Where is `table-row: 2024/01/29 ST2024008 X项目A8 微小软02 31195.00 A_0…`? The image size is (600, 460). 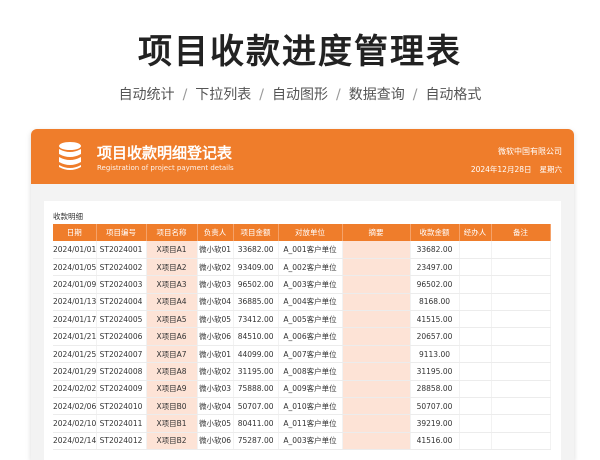
table-row: 2024/01/29 ST2024008 X项目A8 微小软02 31195.00 A_0… is located at coordinates (302, 371).